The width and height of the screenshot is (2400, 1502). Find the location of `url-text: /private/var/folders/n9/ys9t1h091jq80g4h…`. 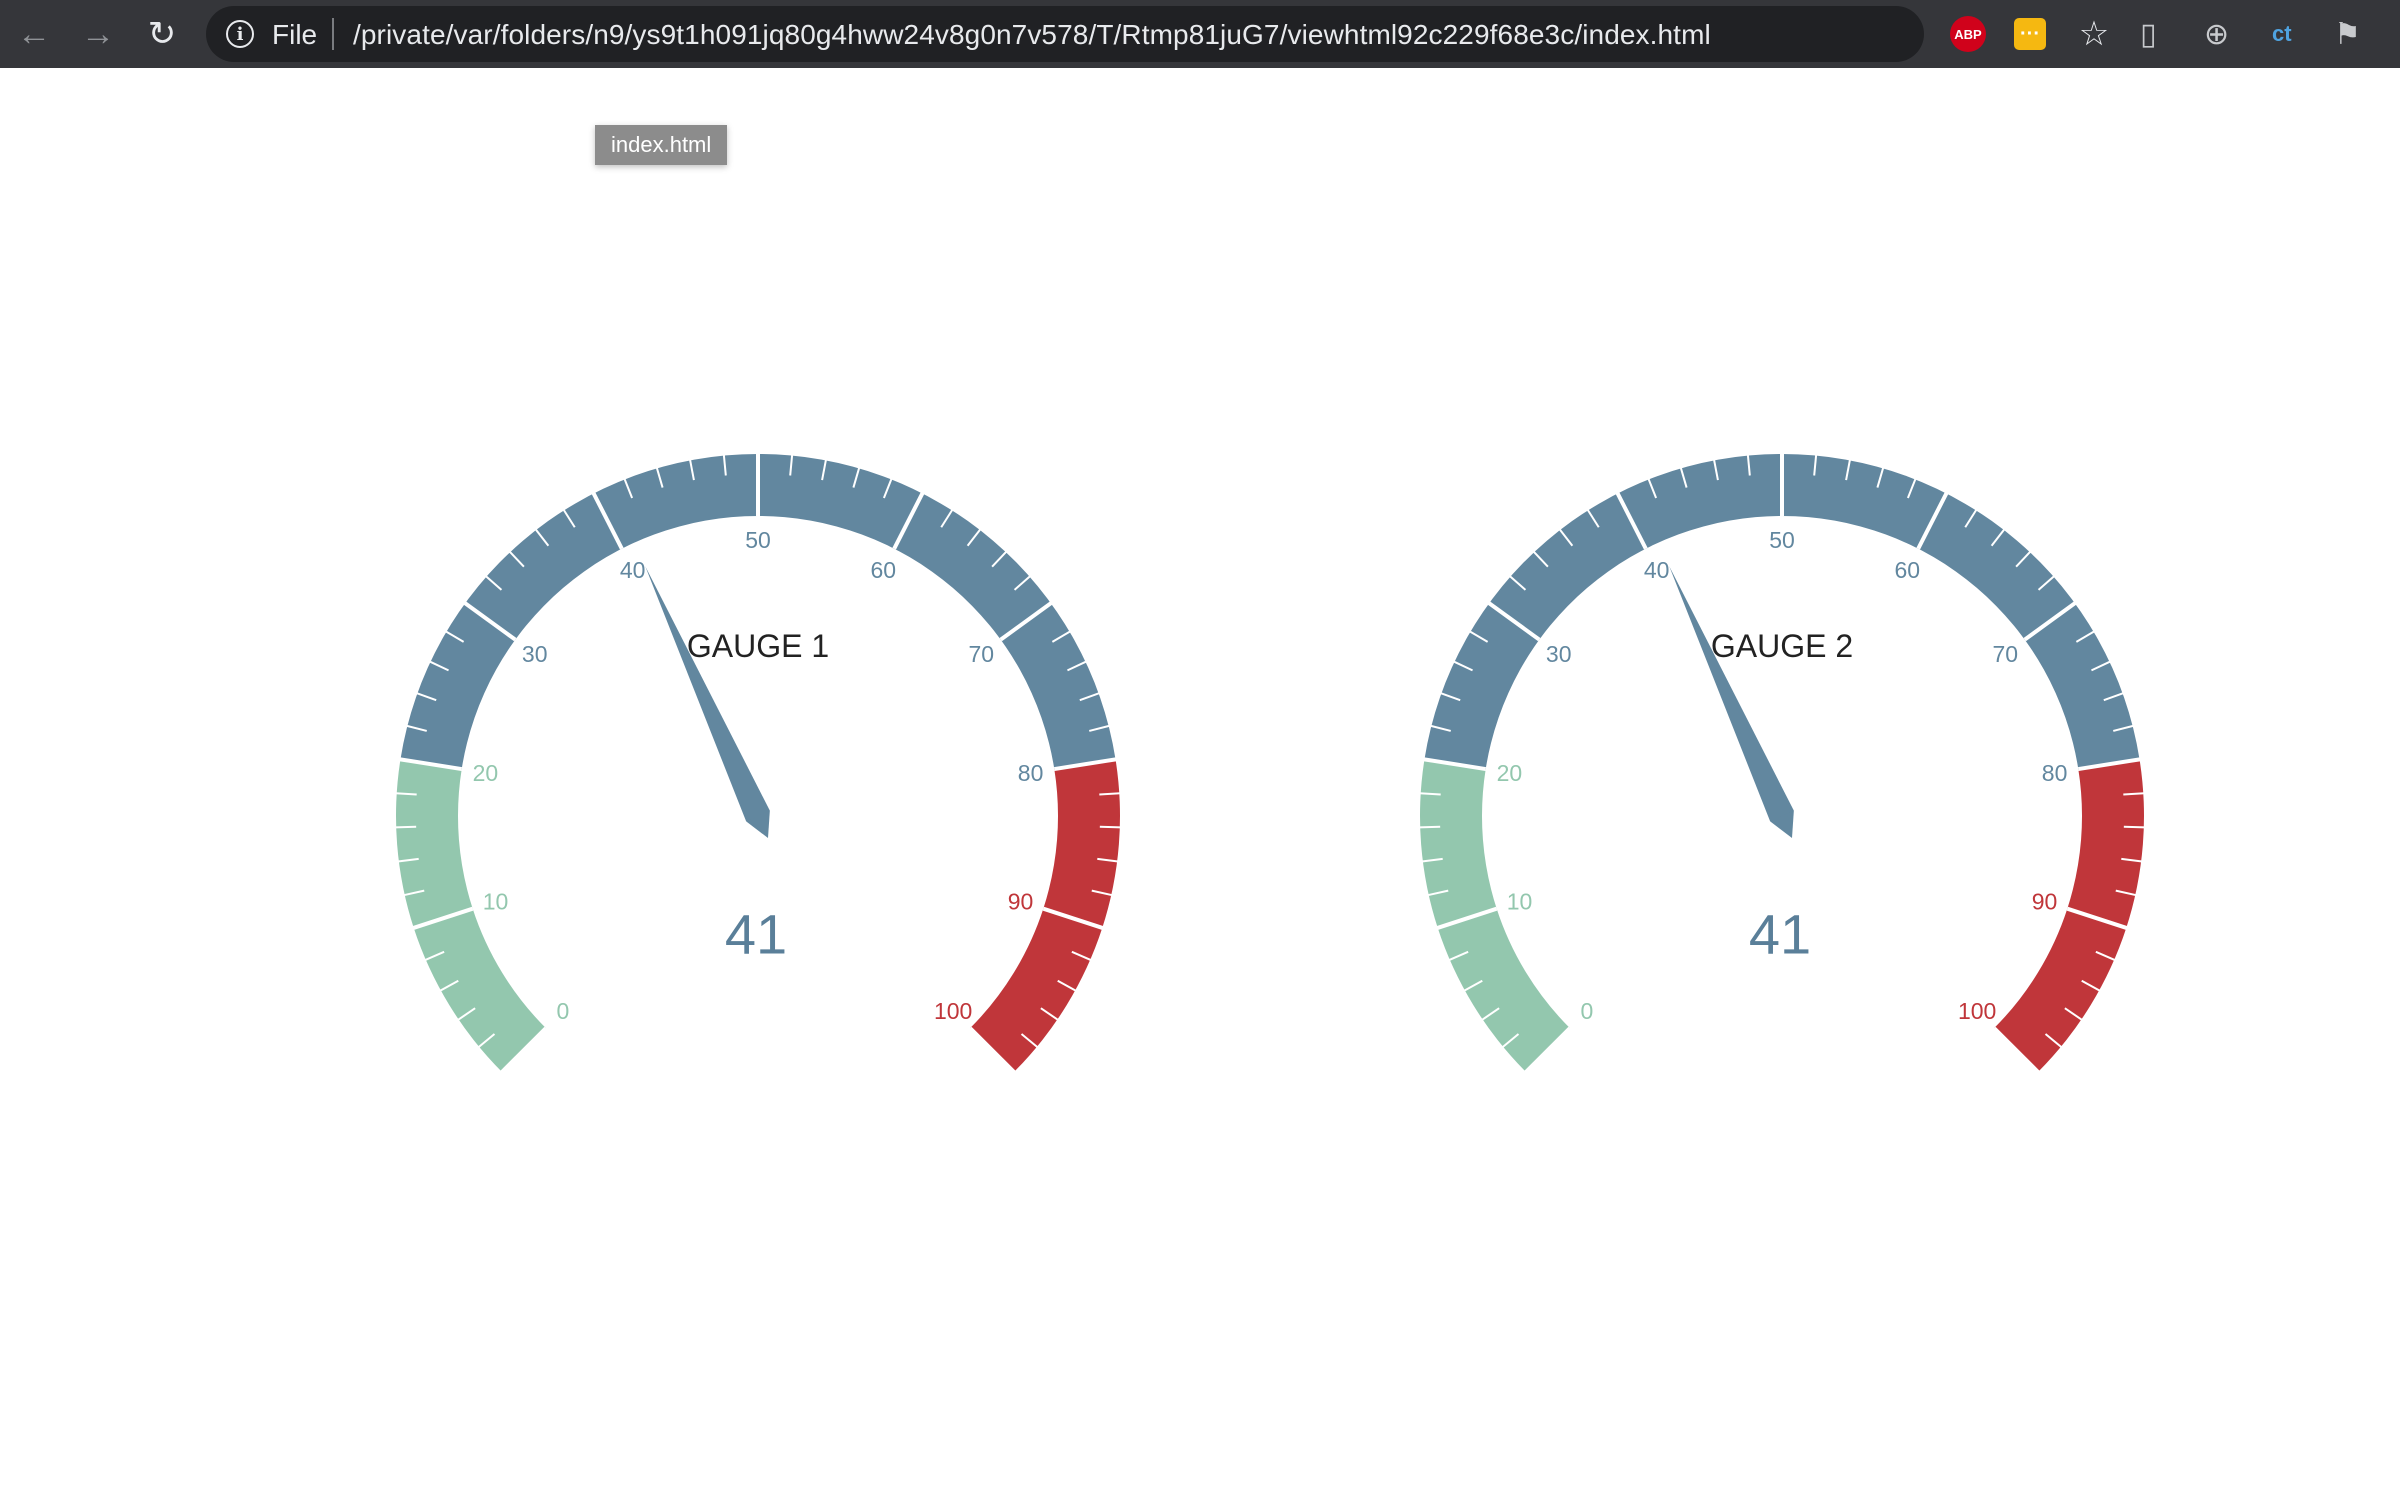

url-text: /private/var/folders/n9/ys9t1h091jq80g4h… is located at coordinates (1032, 35).